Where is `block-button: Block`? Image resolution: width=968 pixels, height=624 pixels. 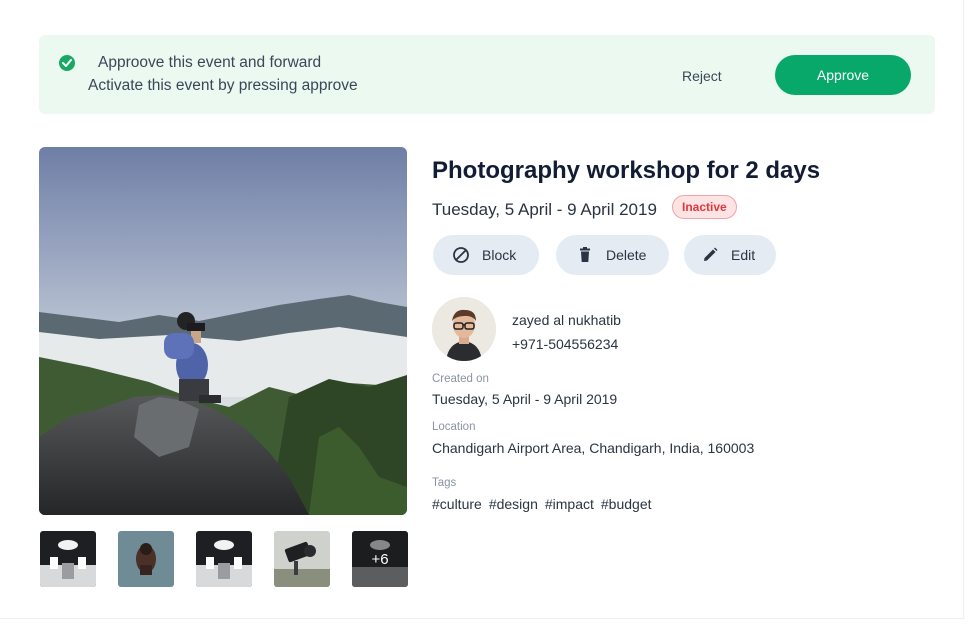 block-button: Block is located at coordinates (486, 255).